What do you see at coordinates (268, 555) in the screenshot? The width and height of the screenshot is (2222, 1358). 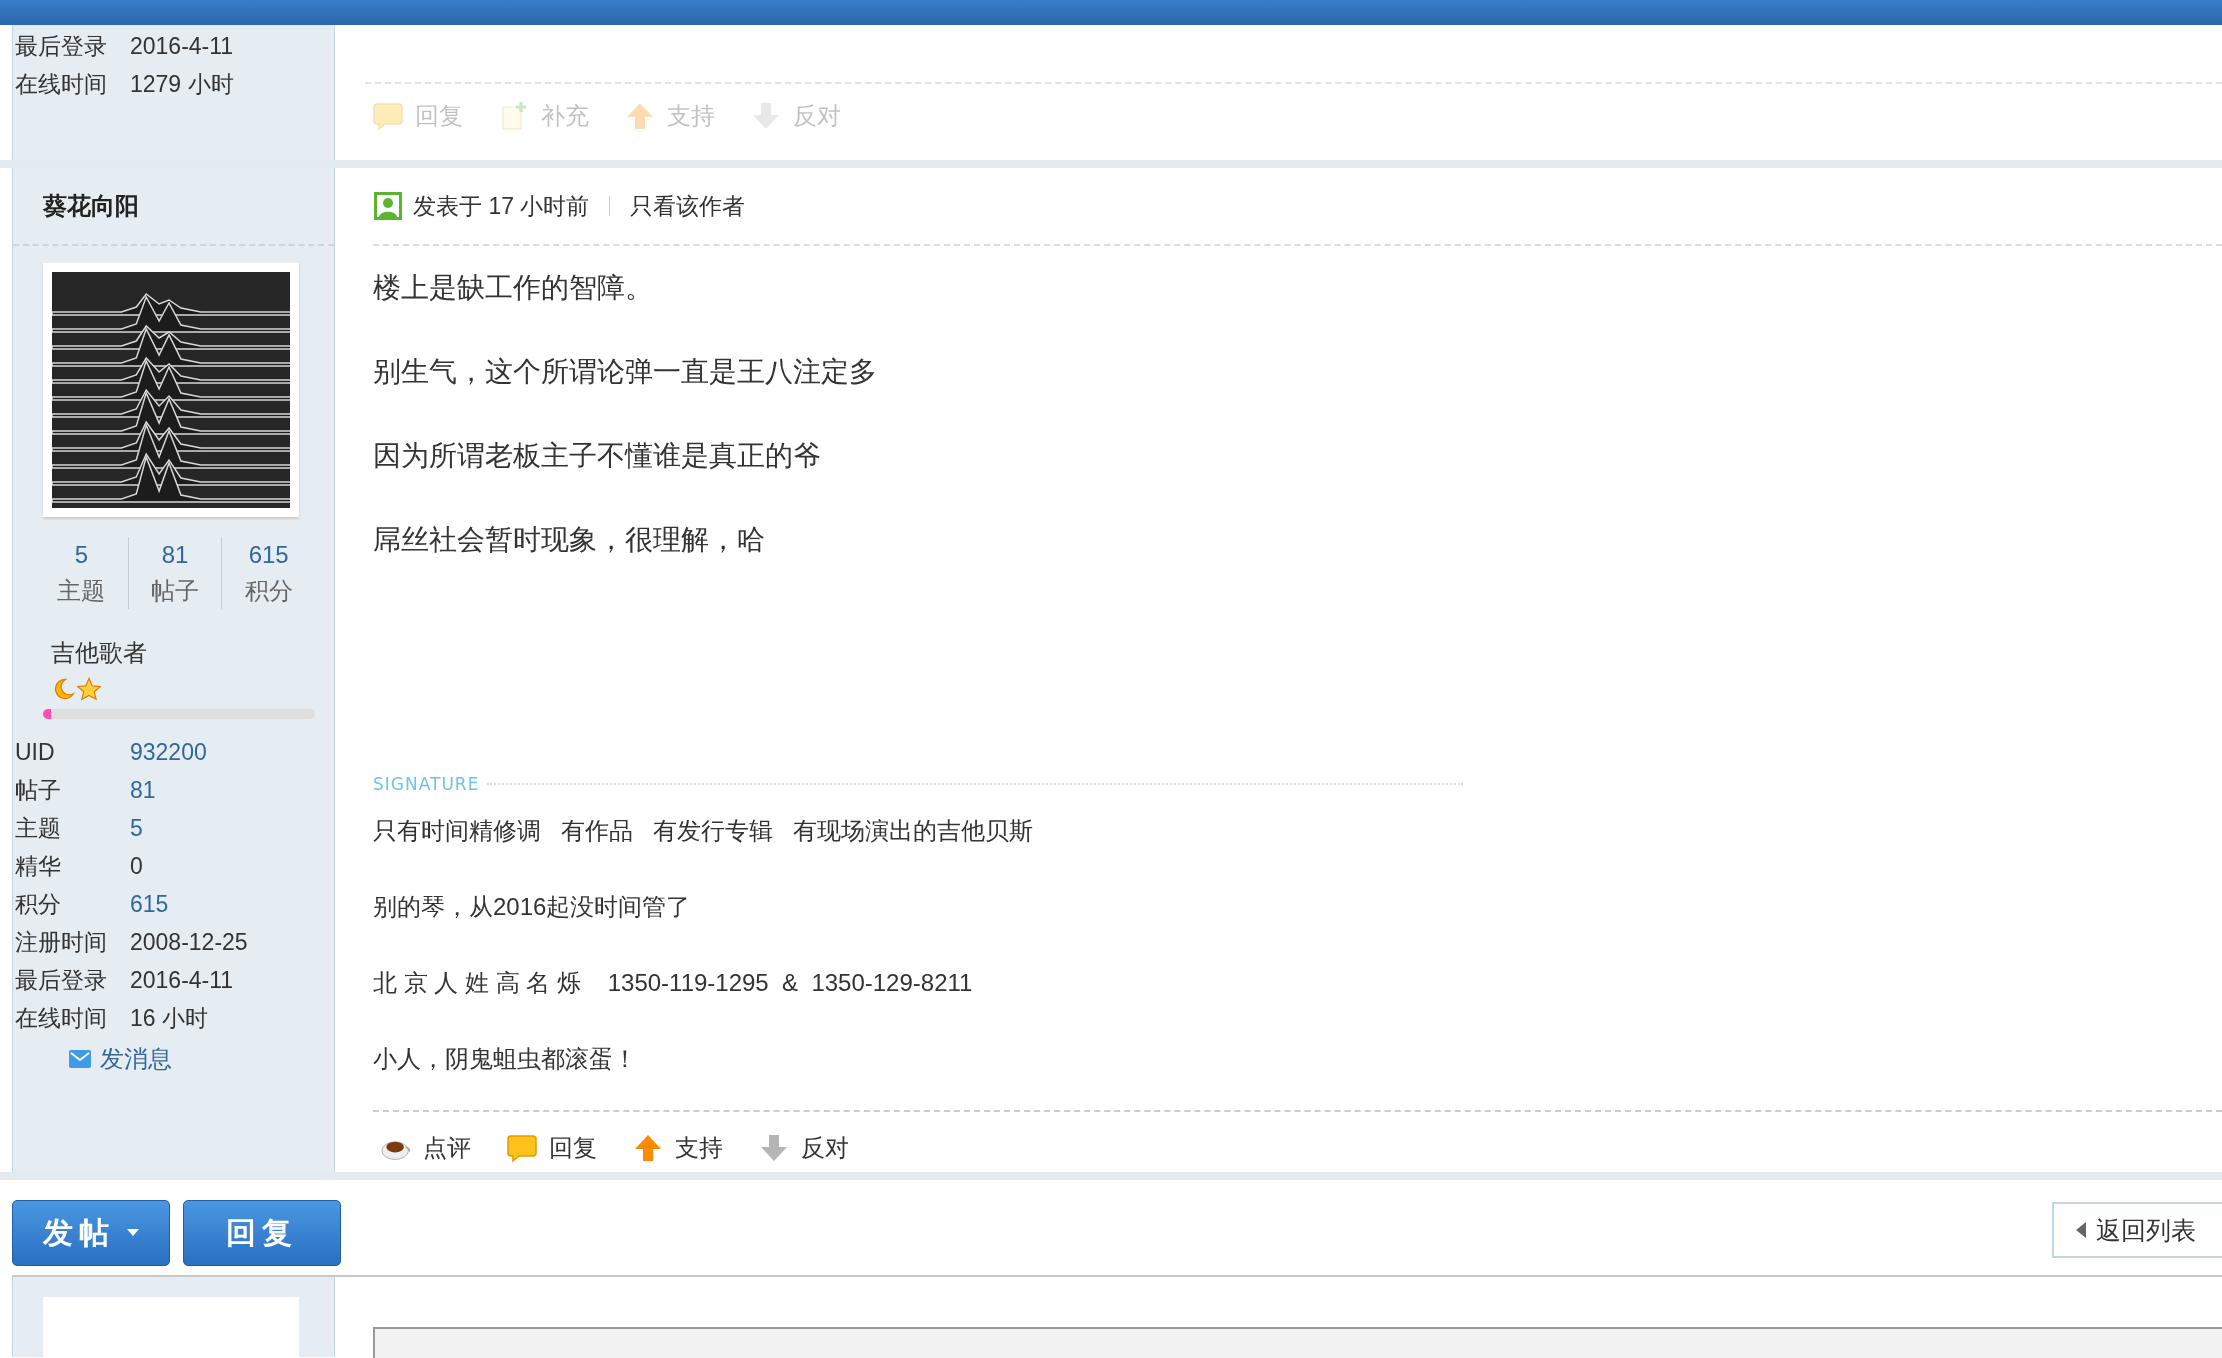 I see `count-link: 615` at bounding box center [268, 555].